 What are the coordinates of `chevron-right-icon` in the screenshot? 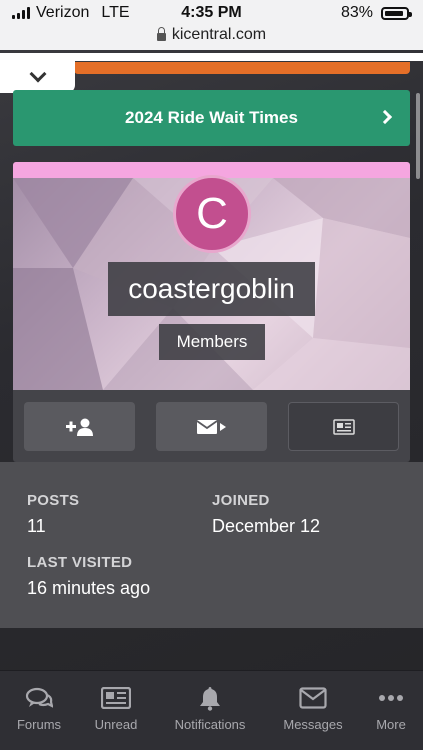 It's located at (385, 117).